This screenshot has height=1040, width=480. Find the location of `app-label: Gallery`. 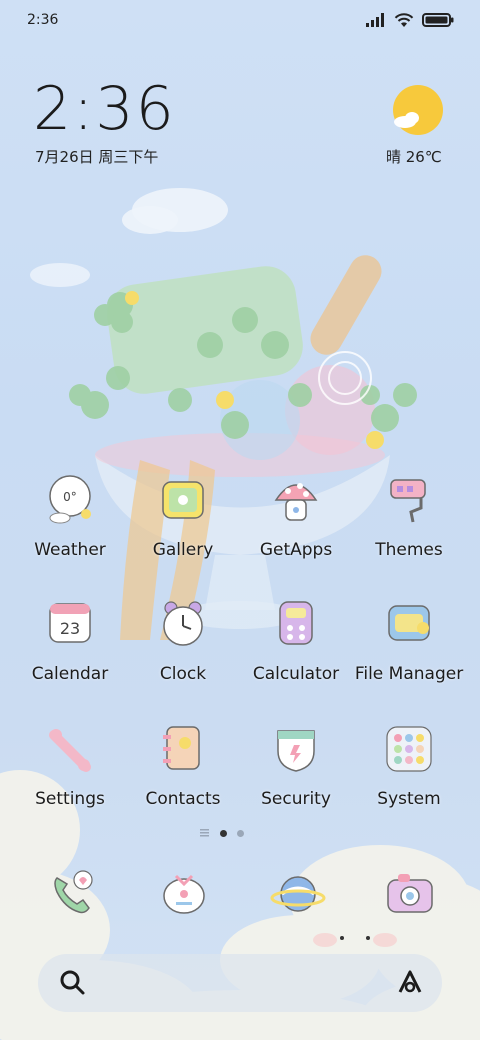

app-label: Gallery is located at coordinates (183, 550).